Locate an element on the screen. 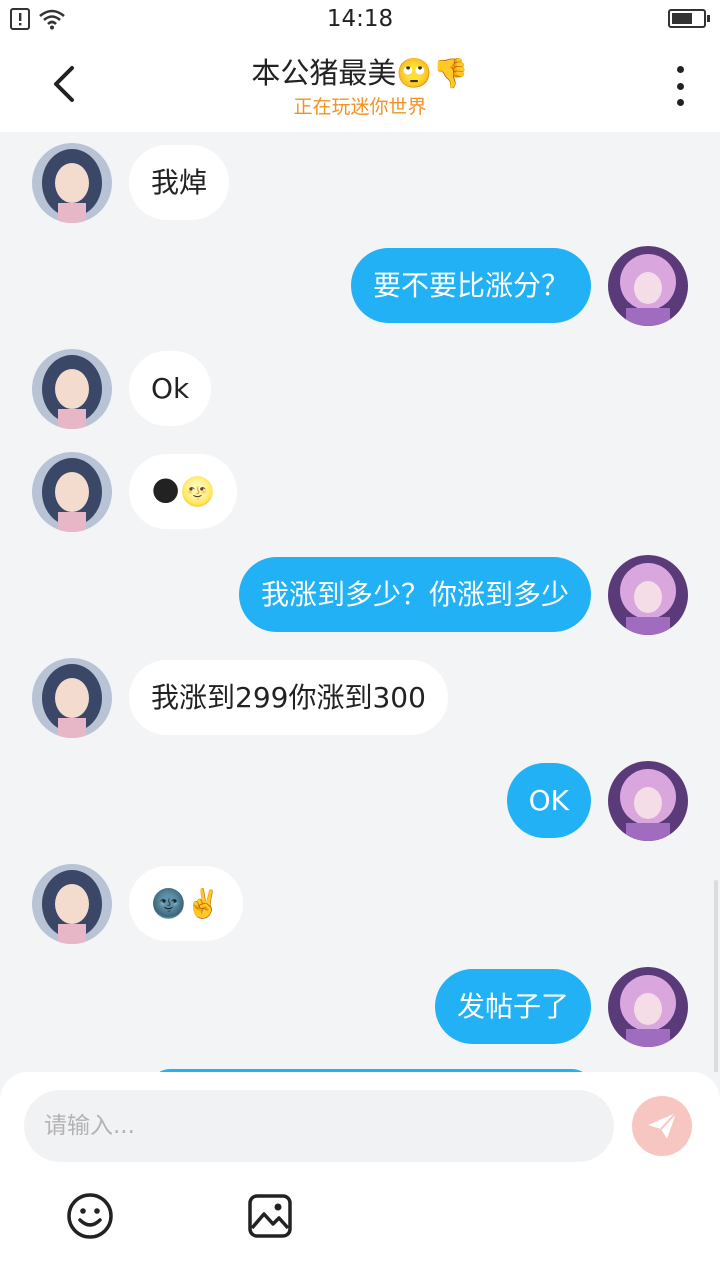 This screenshot has height=1280, width=720. more-button is located at coordinates (680, 86).